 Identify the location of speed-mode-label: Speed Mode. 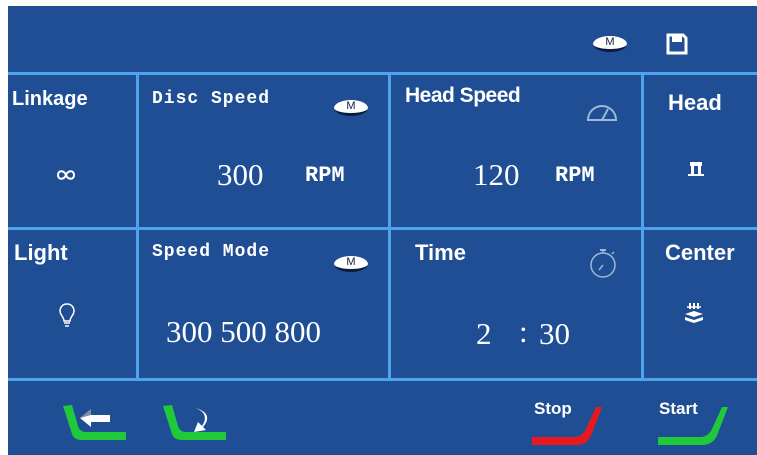
(211, 252).